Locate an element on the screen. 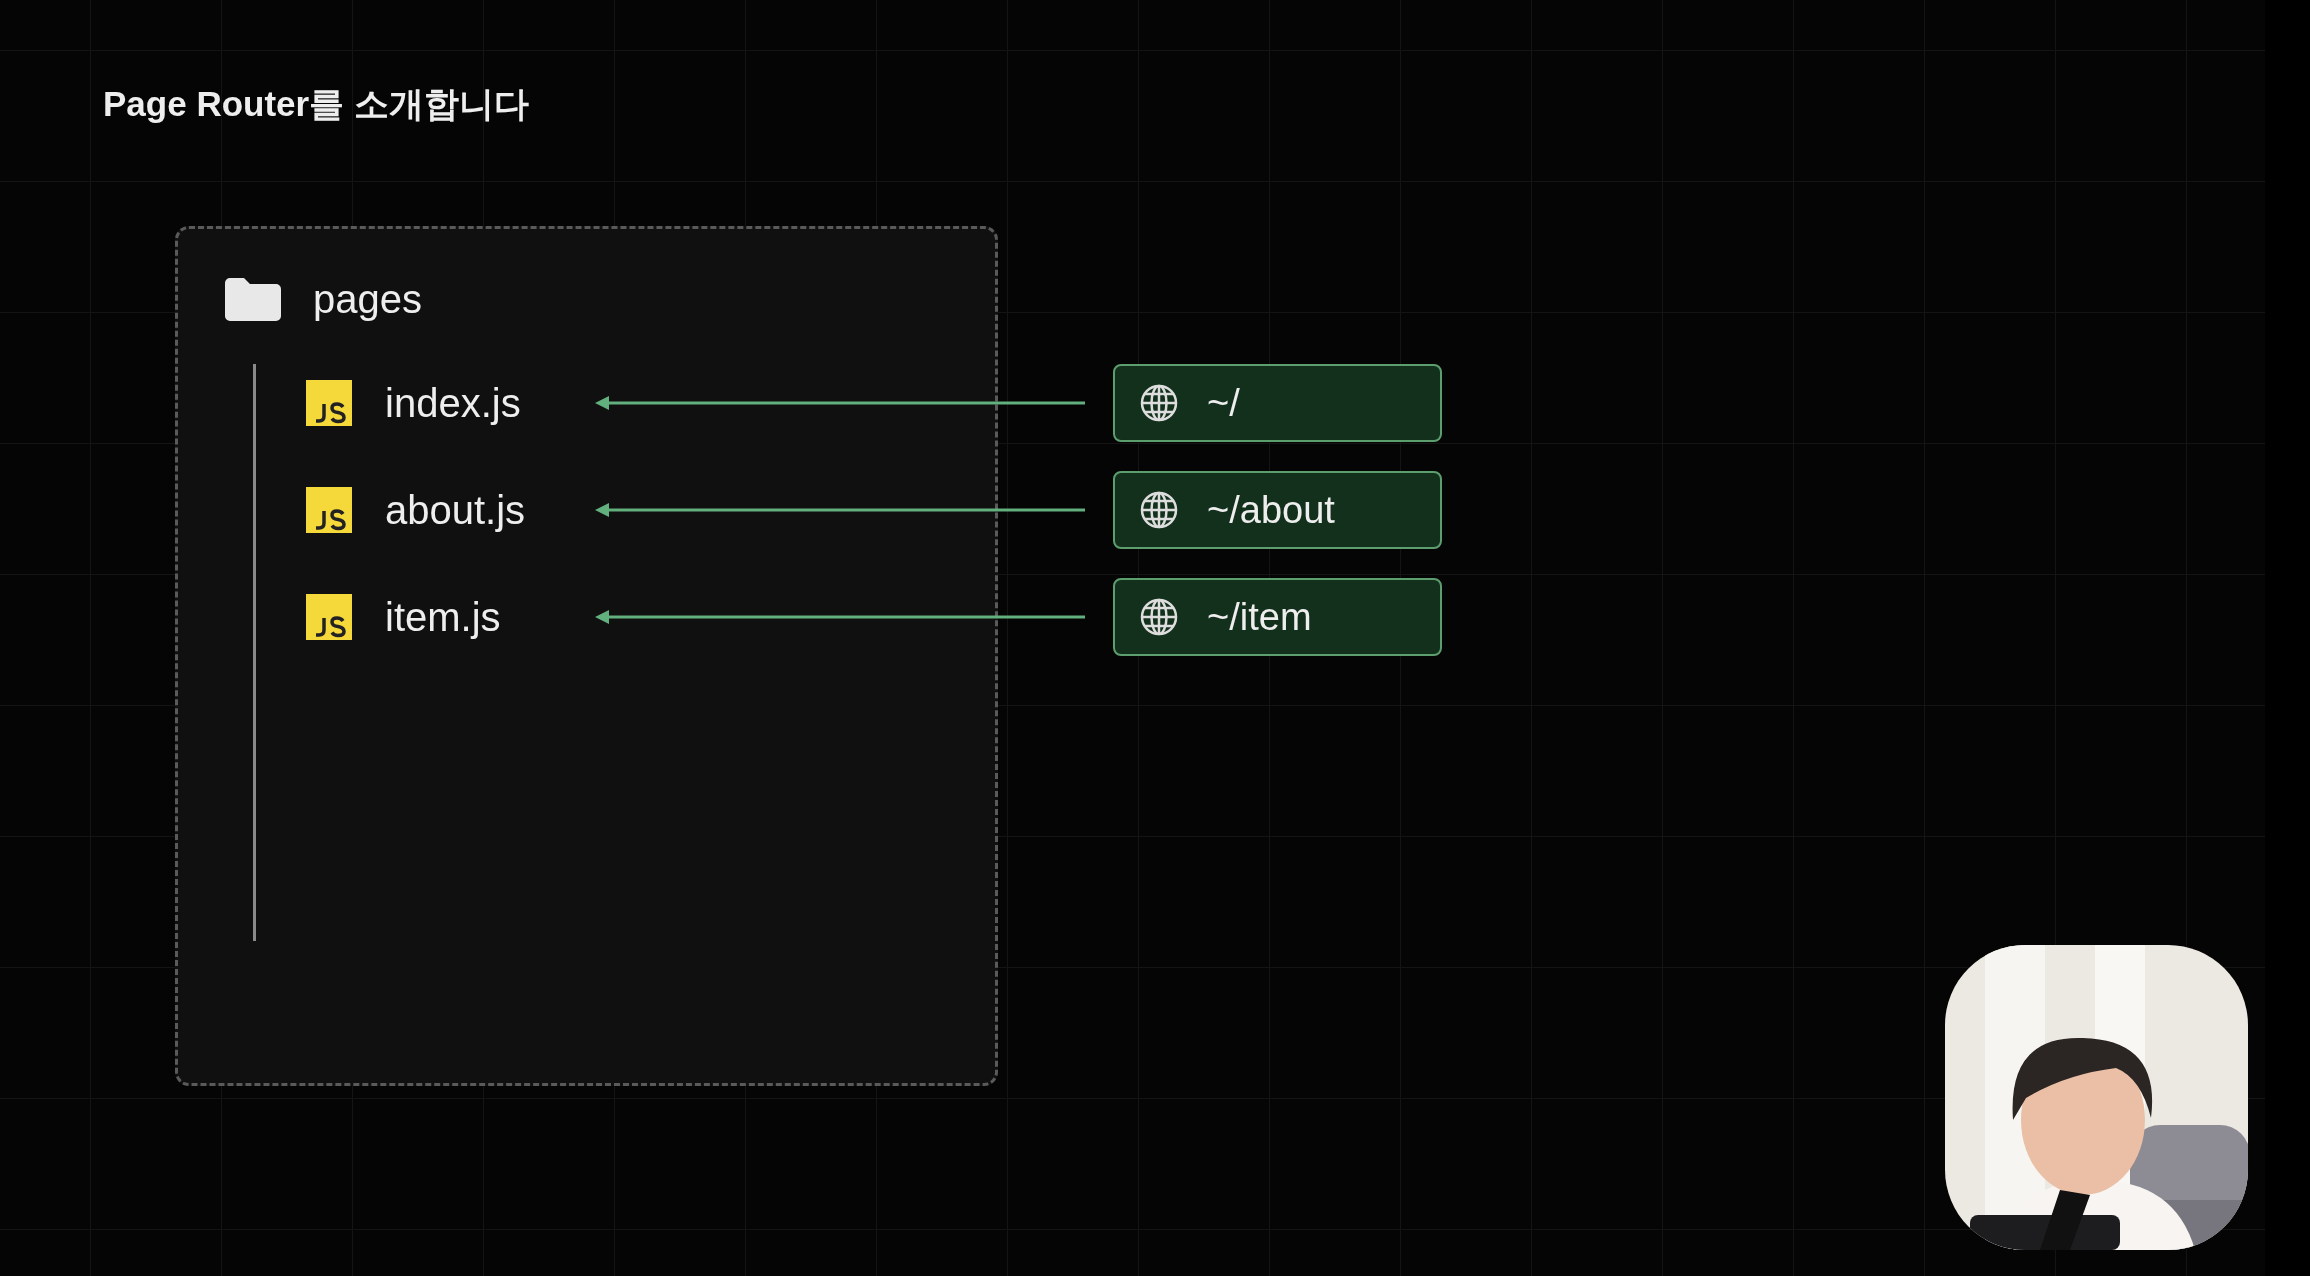 This screenshot has height=1276, width=2310. file-name: item.js is located at coordinates (443, 617).